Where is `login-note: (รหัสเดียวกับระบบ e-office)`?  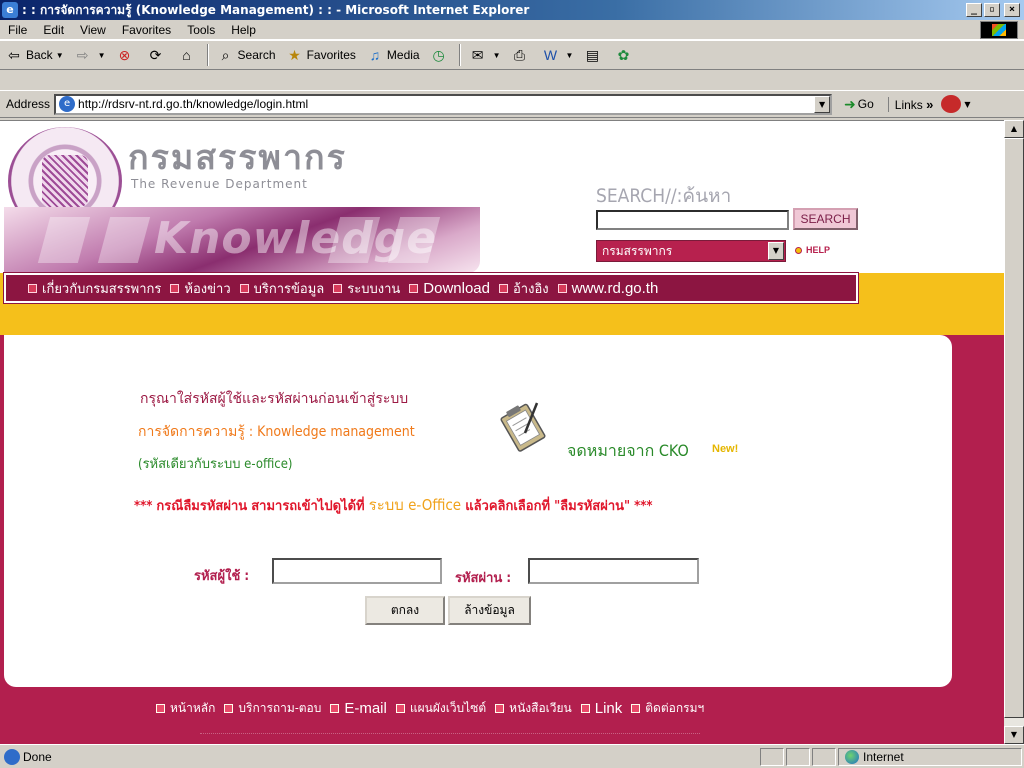
login-note: (รหัสเดียวกับระบบ e-office) is located at coordinates (215, 464).